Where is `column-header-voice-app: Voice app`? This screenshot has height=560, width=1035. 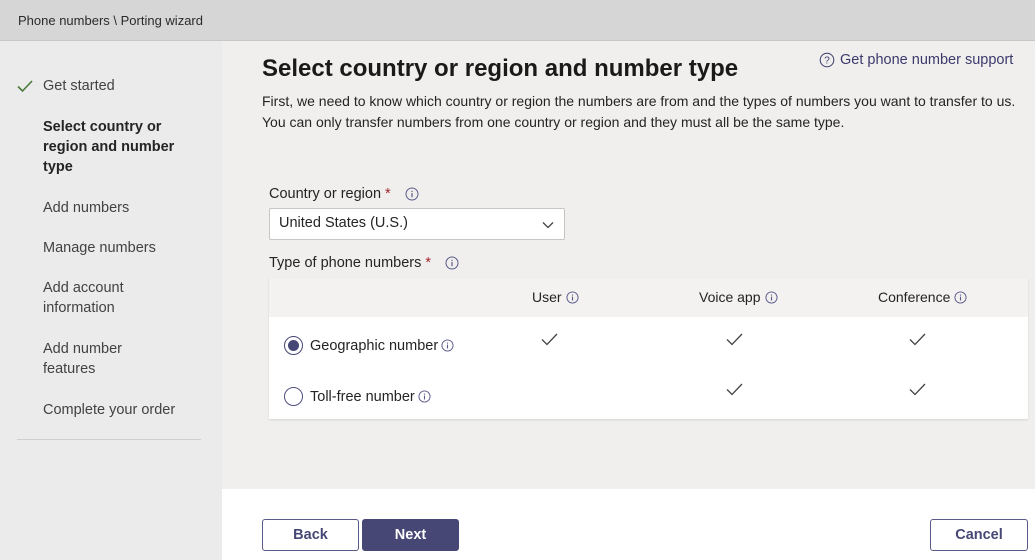
column-header-voice-app: Voice app is located at coordinates (738, 297).